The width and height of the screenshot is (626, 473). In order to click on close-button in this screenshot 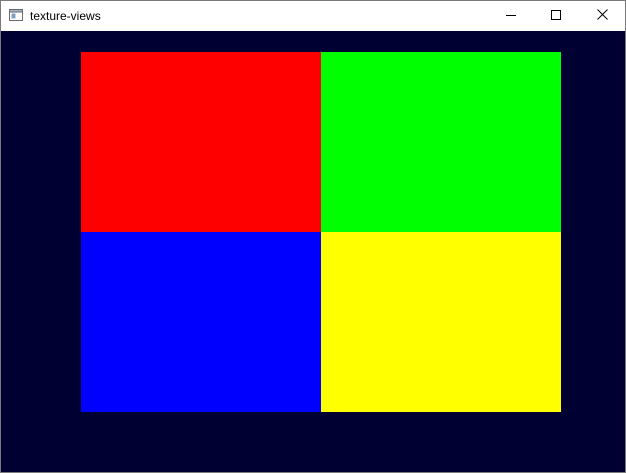, I will do `click(602, 16)`.